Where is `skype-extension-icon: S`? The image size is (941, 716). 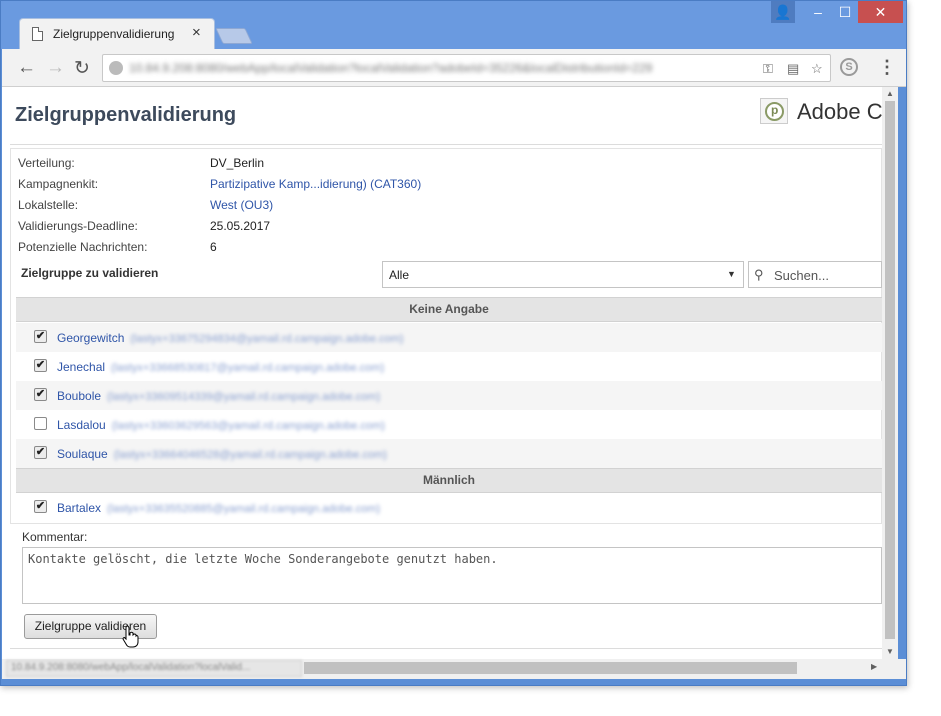
skype-extension-icon: S is located at coordinates (849, 67).